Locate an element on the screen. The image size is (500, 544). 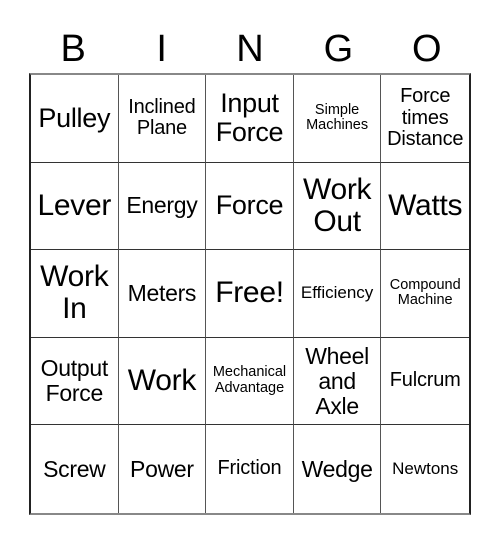
cell-label: Output Force is located at coordinates (74, 381).